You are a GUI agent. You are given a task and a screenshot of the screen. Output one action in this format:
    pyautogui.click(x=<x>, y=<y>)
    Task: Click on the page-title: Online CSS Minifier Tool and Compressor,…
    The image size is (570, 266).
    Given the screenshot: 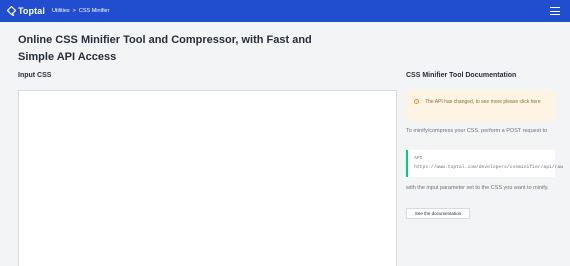 What is the action you would take?
    pyautogui.click(x=165, y=48)
    